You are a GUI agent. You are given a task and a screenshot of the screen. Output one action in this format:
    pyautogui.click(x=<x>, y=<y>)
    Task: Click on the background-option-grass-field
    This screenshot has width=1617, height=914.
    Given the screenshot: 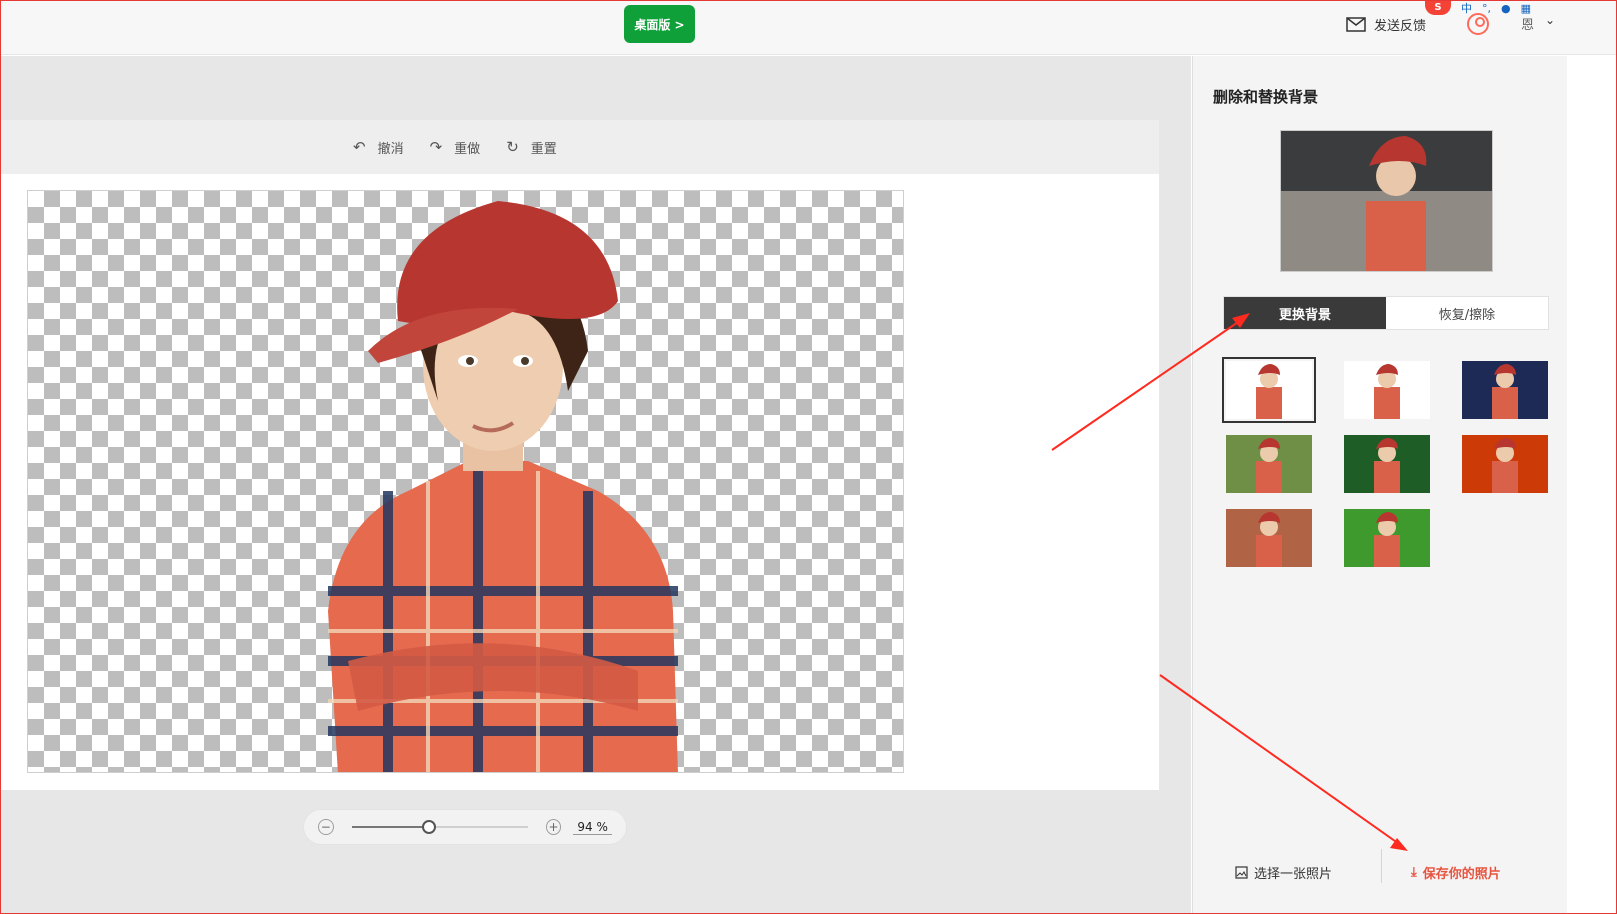 What is the action you would take?
    pyautogui.click(x=1269, y=464)
    